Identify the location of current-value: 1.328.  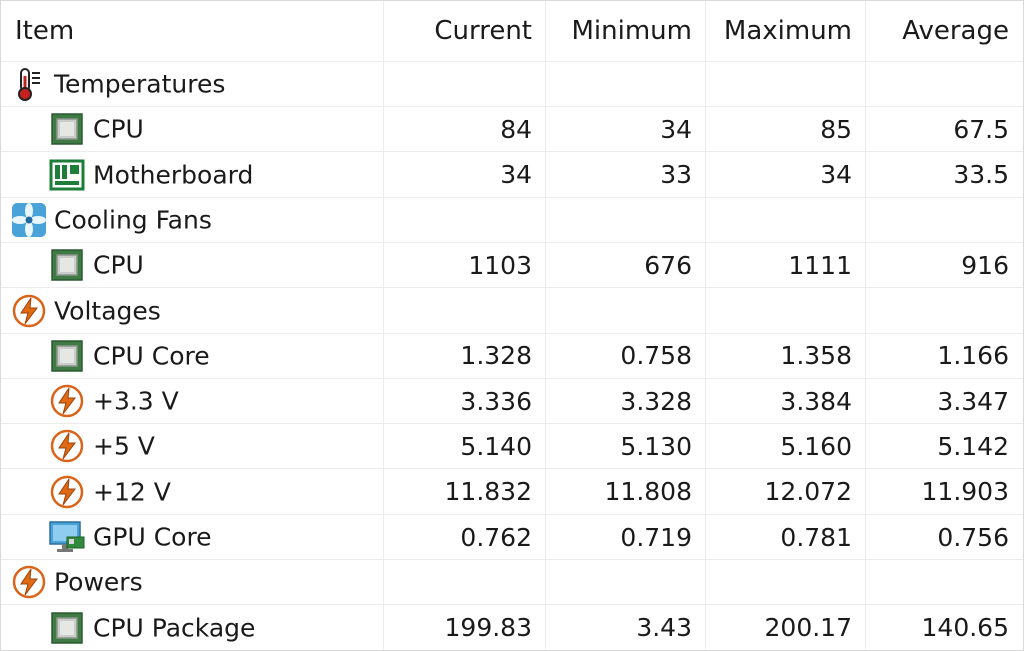
(496, 356).